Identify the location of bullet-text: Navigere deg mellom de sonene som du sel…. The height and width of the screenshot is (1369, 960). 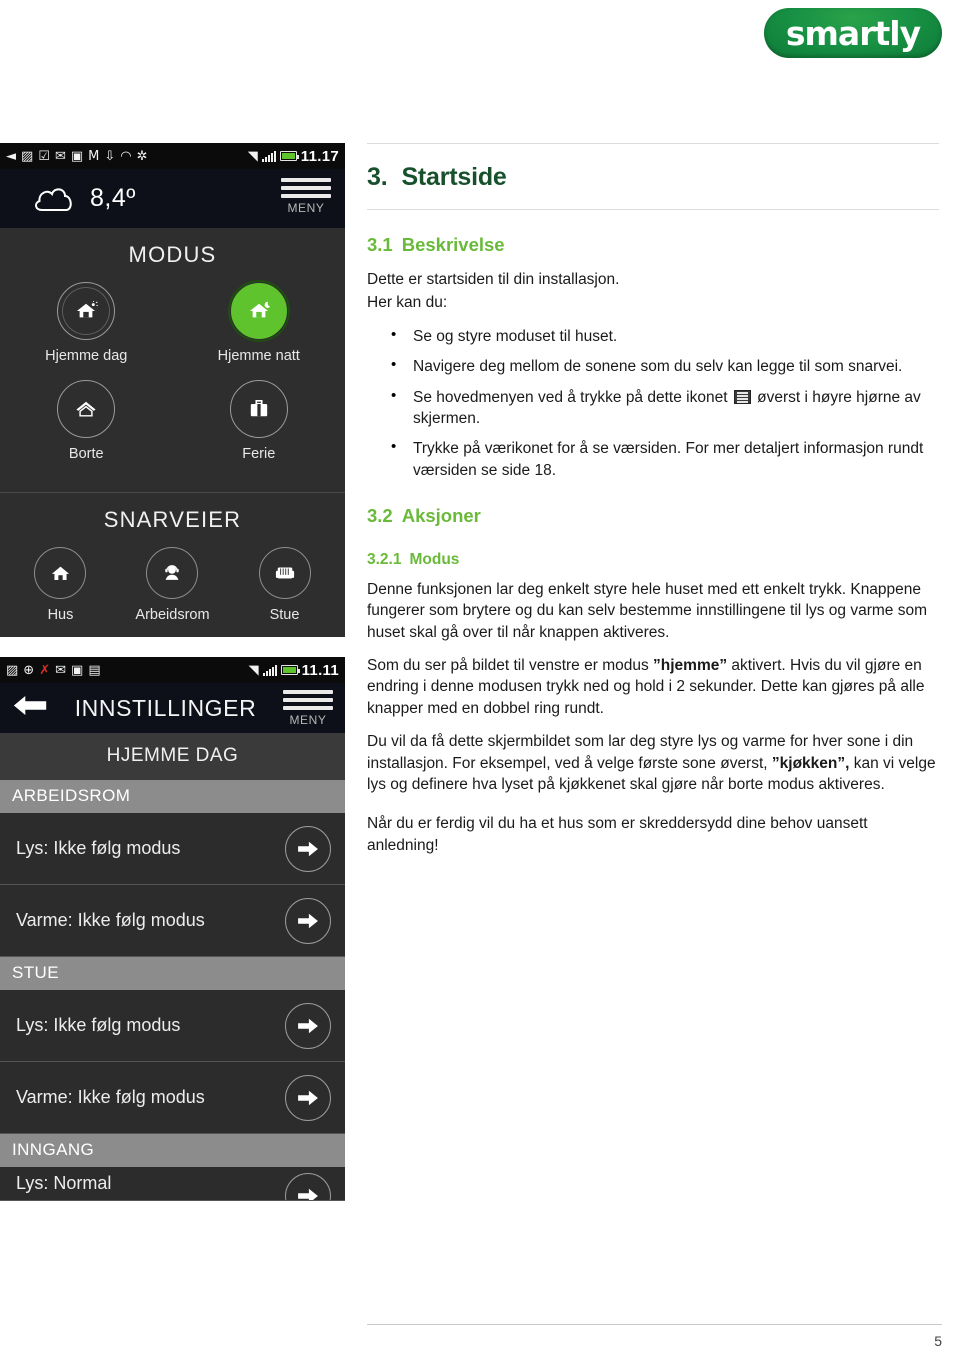
(658, 367).